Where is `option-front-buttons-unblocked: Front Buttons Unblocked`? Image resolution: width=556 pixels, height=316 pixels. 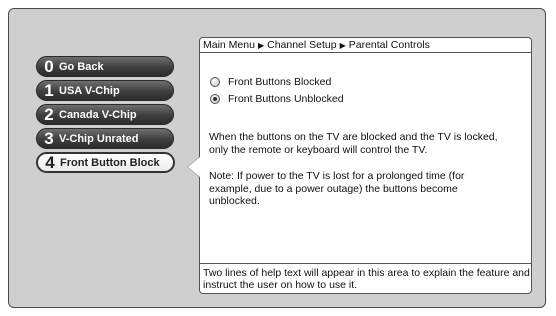
option-front-buttons-unblocked: Front Buttons Unblocked is located at coordinates (277, 99).